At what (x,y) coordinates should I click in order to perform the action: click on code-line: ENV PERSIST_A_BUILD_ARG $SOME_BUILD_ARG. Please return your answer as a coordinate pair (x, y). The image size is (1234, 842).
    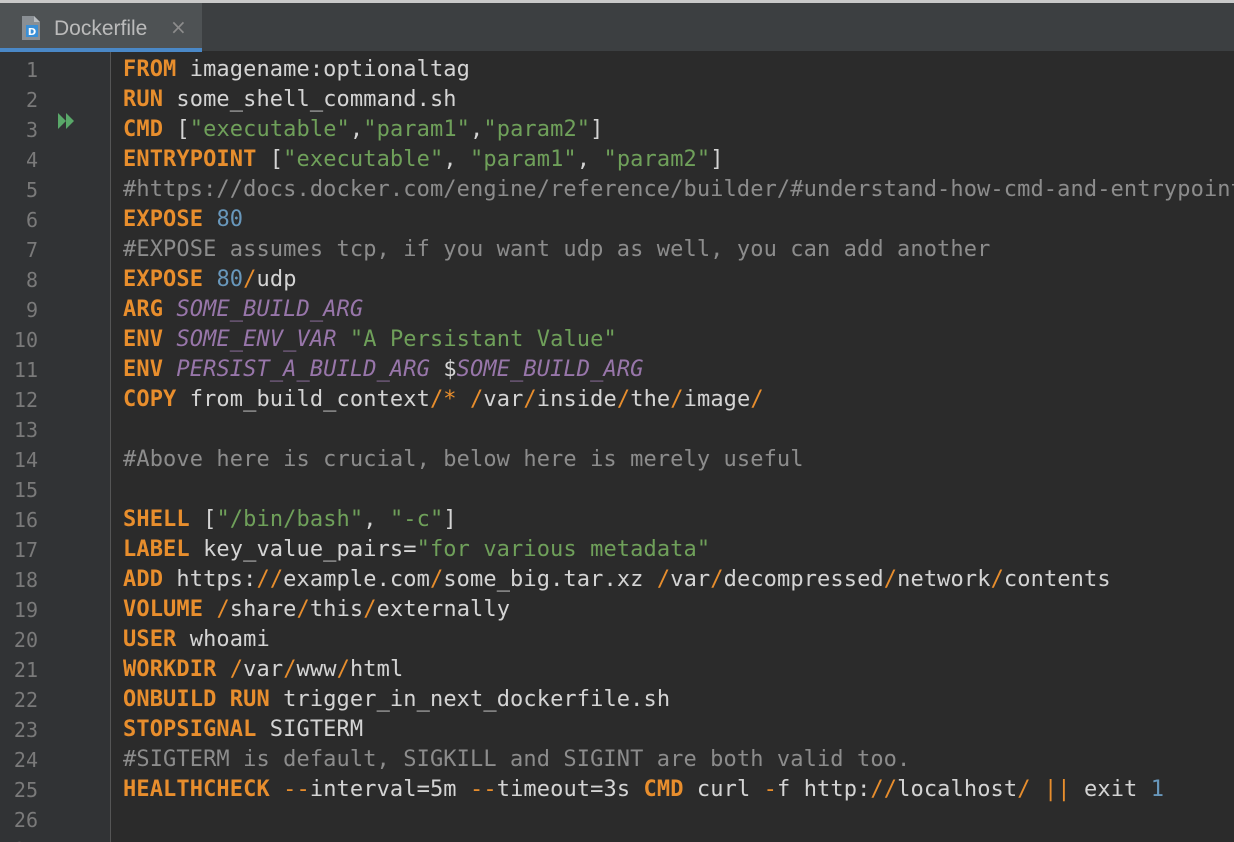
    Looking at the image, I should click on (383, 370).